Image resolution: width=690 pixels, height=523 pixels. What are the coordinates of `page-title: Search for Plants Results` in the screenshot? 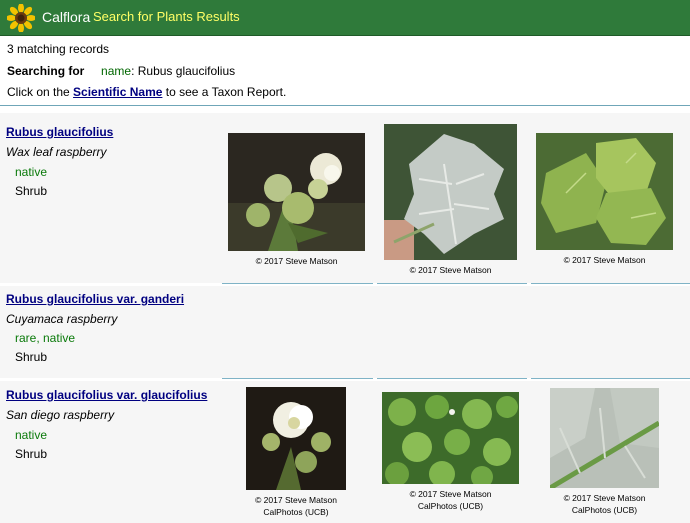 It's located at (166, 16).